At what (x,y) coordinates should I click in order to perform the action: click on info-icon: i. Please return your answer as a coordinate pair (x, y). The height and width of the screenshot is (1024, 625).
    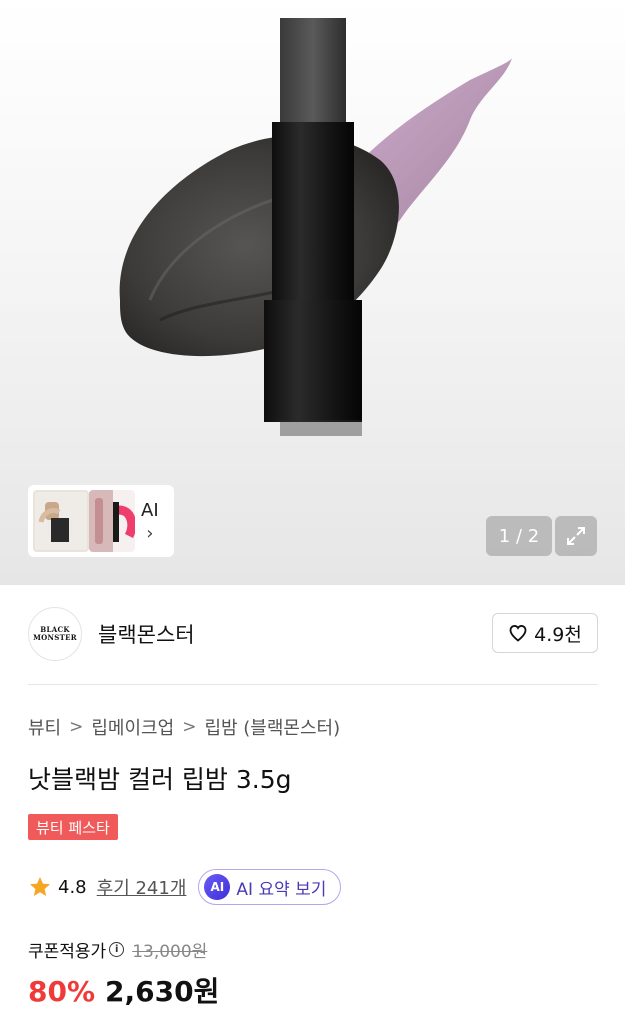
    Looking at the image, I should click on (117, 949).